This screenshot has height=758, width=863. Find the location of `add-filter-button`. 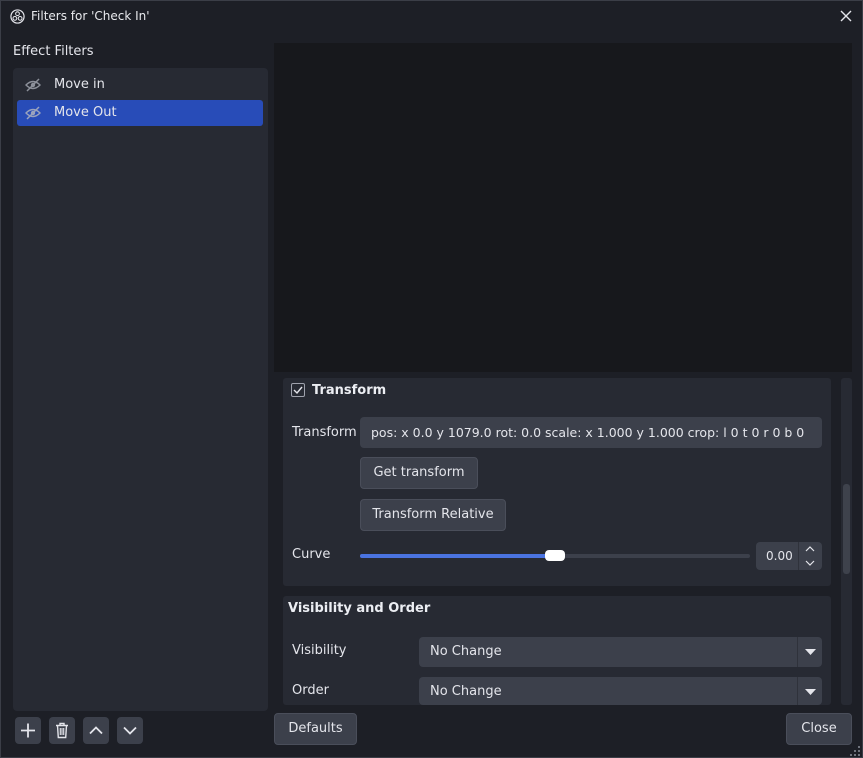

add-filter-button is located at coordinates (28, 730).